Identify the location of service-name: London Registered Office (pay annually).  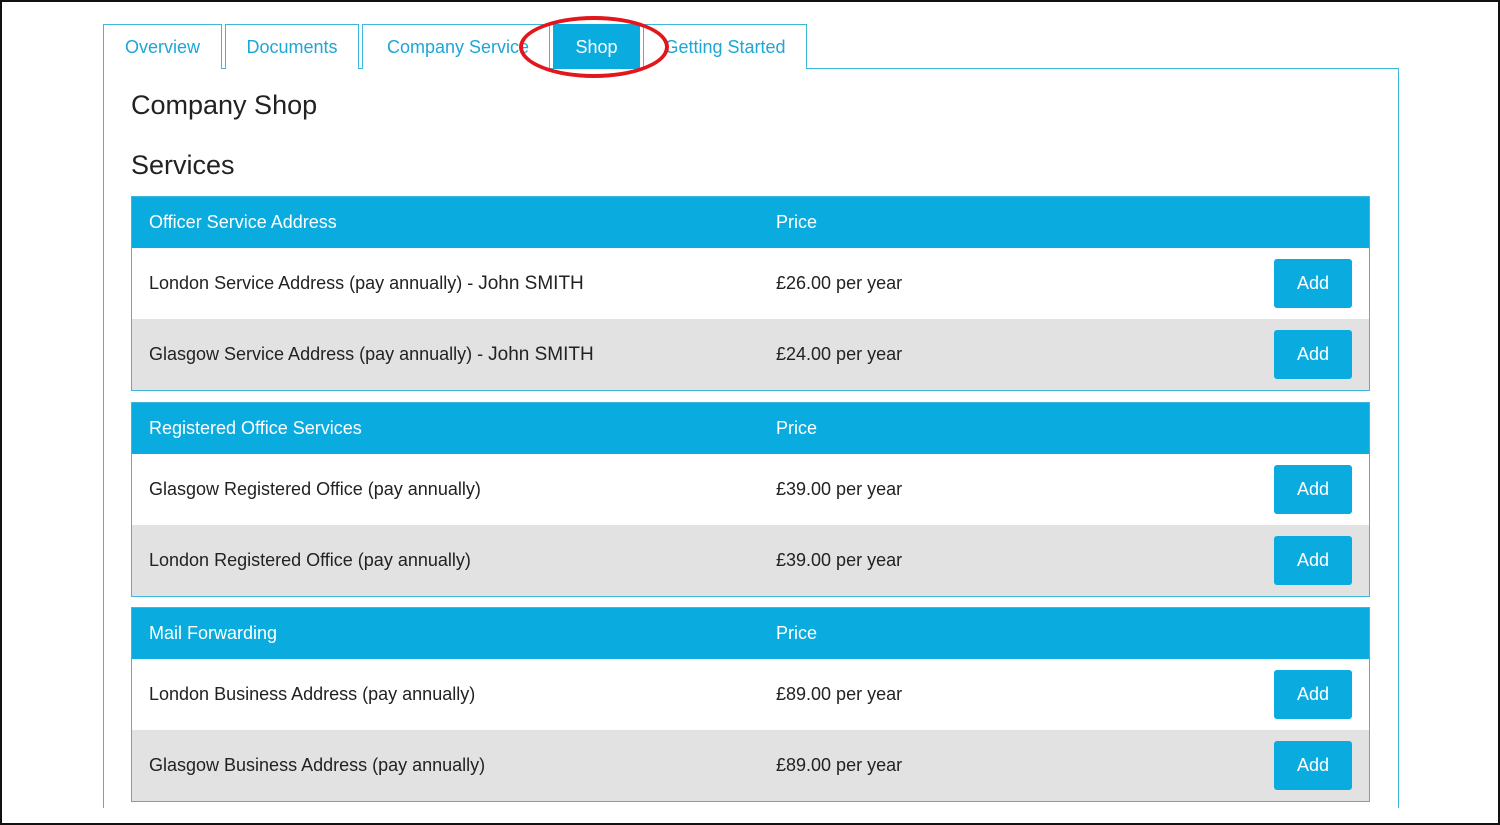
(310, 560).